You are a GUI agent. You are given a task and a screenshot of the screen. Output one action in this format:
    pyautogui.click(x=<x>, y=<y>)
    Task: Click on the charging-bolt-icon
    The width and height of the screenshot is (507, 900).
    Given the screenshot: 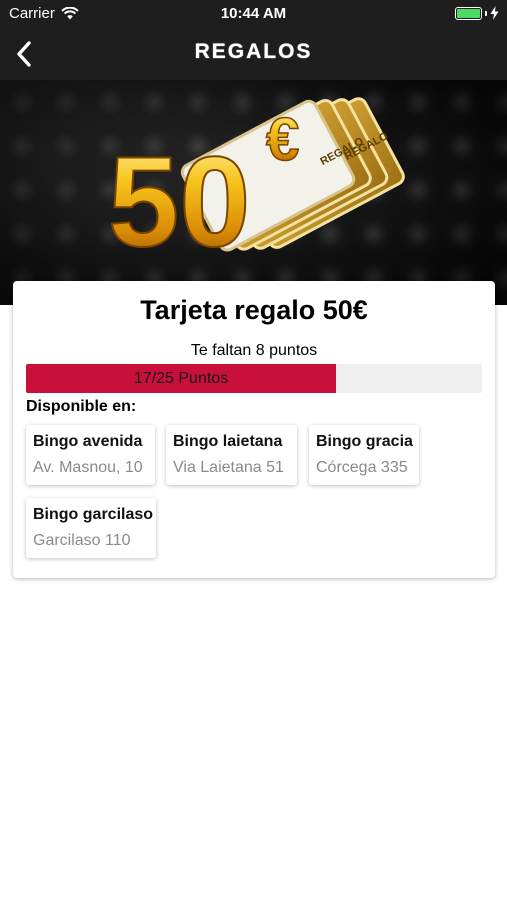 What is the action you would take?
    pyautogui.click(x=494, y=13)
    